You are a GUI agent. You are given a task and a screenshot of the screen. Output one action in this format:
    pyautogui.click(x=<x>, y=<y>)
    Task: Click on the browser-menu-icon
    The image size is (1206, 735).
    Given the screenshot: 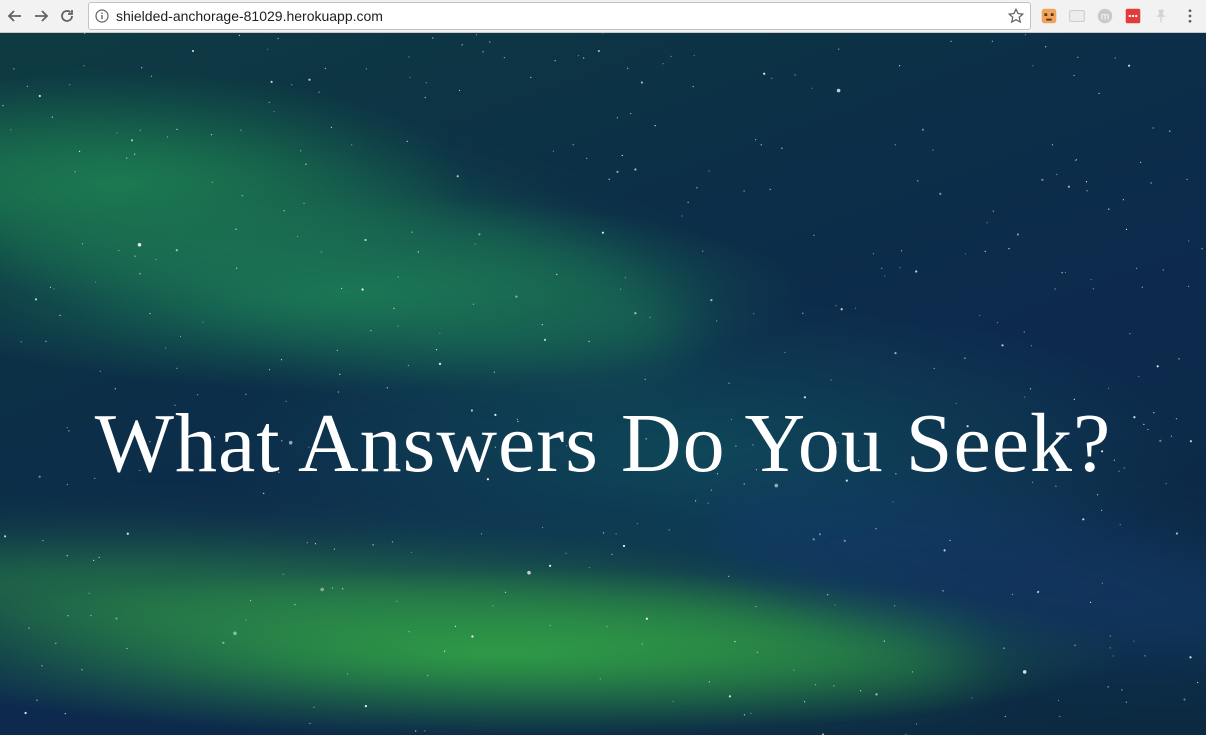 What is the action you would take?
    pyautogui.click(x=1190, y=16)
    